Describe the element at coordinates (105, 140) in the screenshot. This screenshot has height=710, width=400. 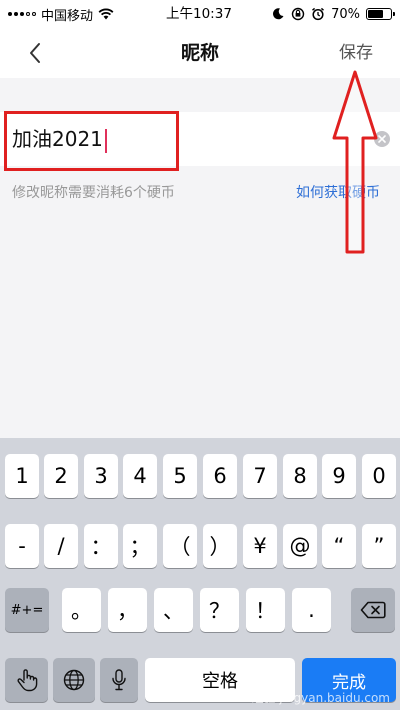
I see `text-caret` at that location.